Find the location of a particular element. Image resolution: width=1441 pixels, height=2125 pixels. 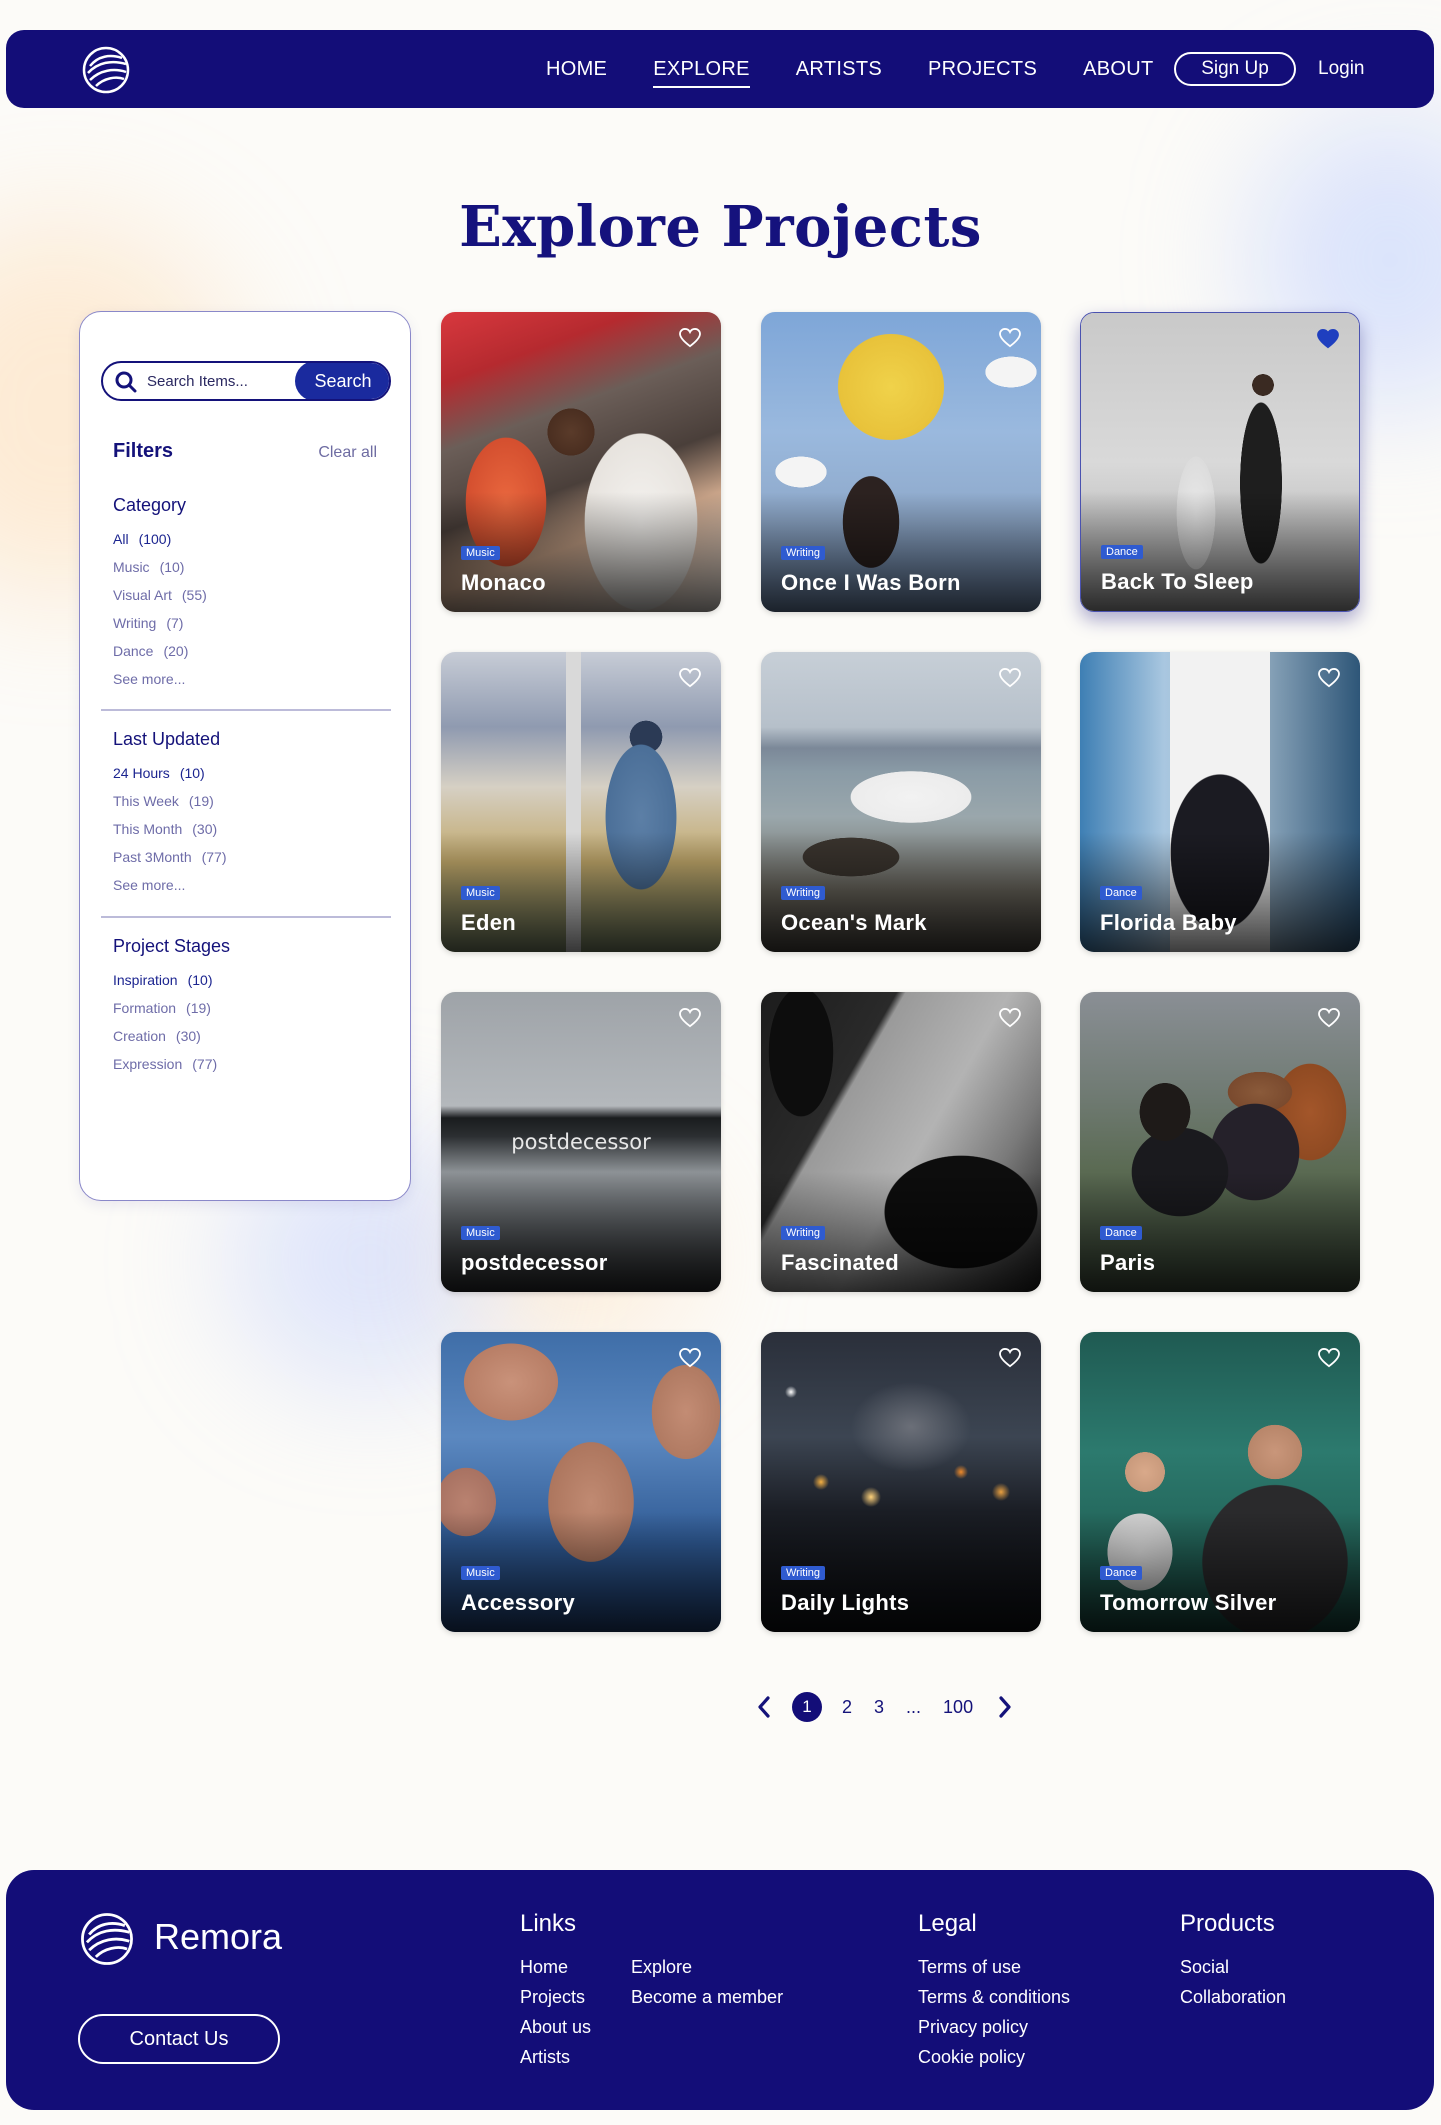

filter-item-visual-art: Visual Art (55) is located at coordinates (248, 595).